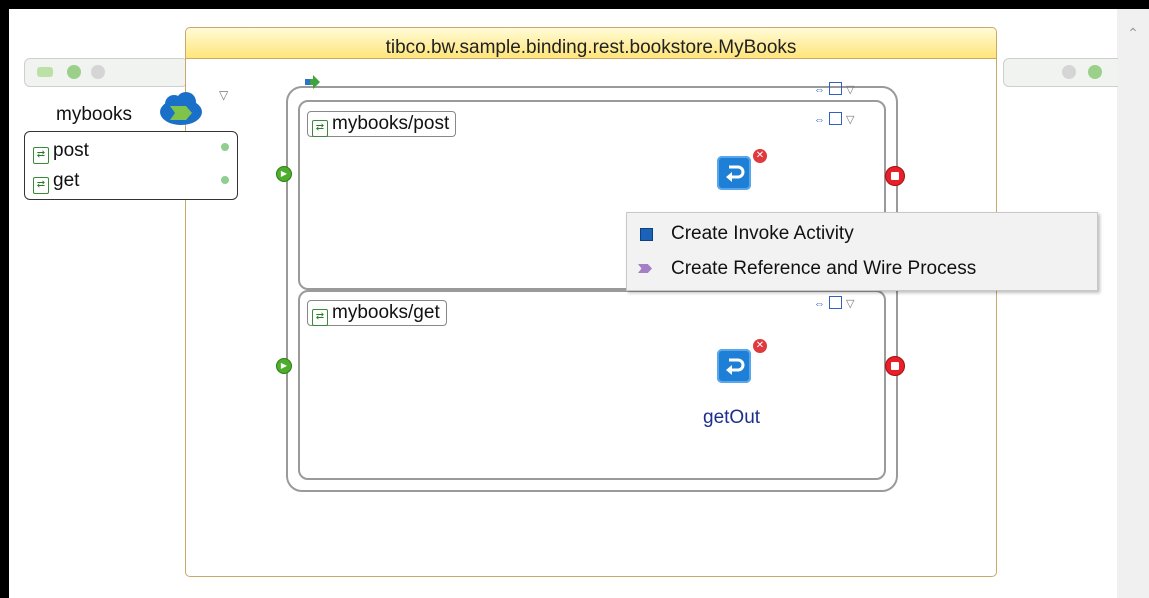 Image resolution: width=1149 pixels, height=598 pixels. I want to click on service-operations-box: ⇄ post ⇄ get, so click(131, 165).